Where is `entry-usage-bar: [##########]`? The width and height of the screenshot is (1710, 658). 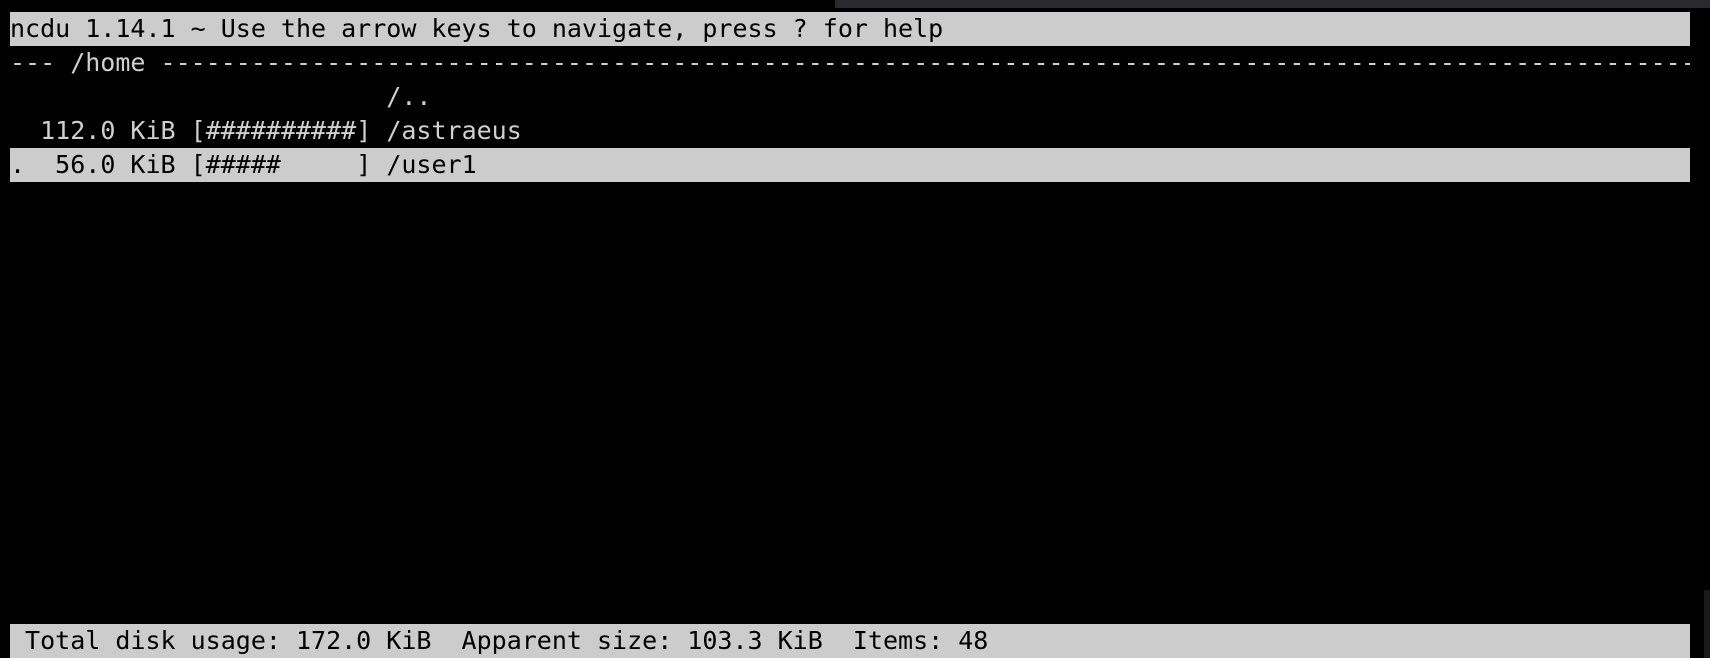 entry-usage-bar: [##########] is located at coordinates (281, 130).